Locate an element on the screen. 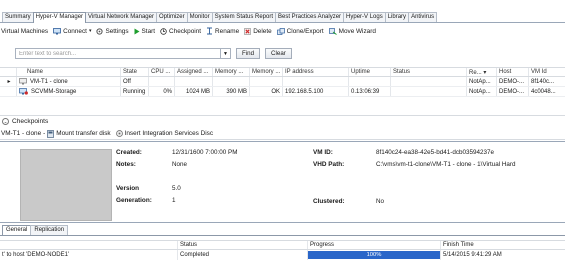  col-name: Name is located at coordinates (69, 72).